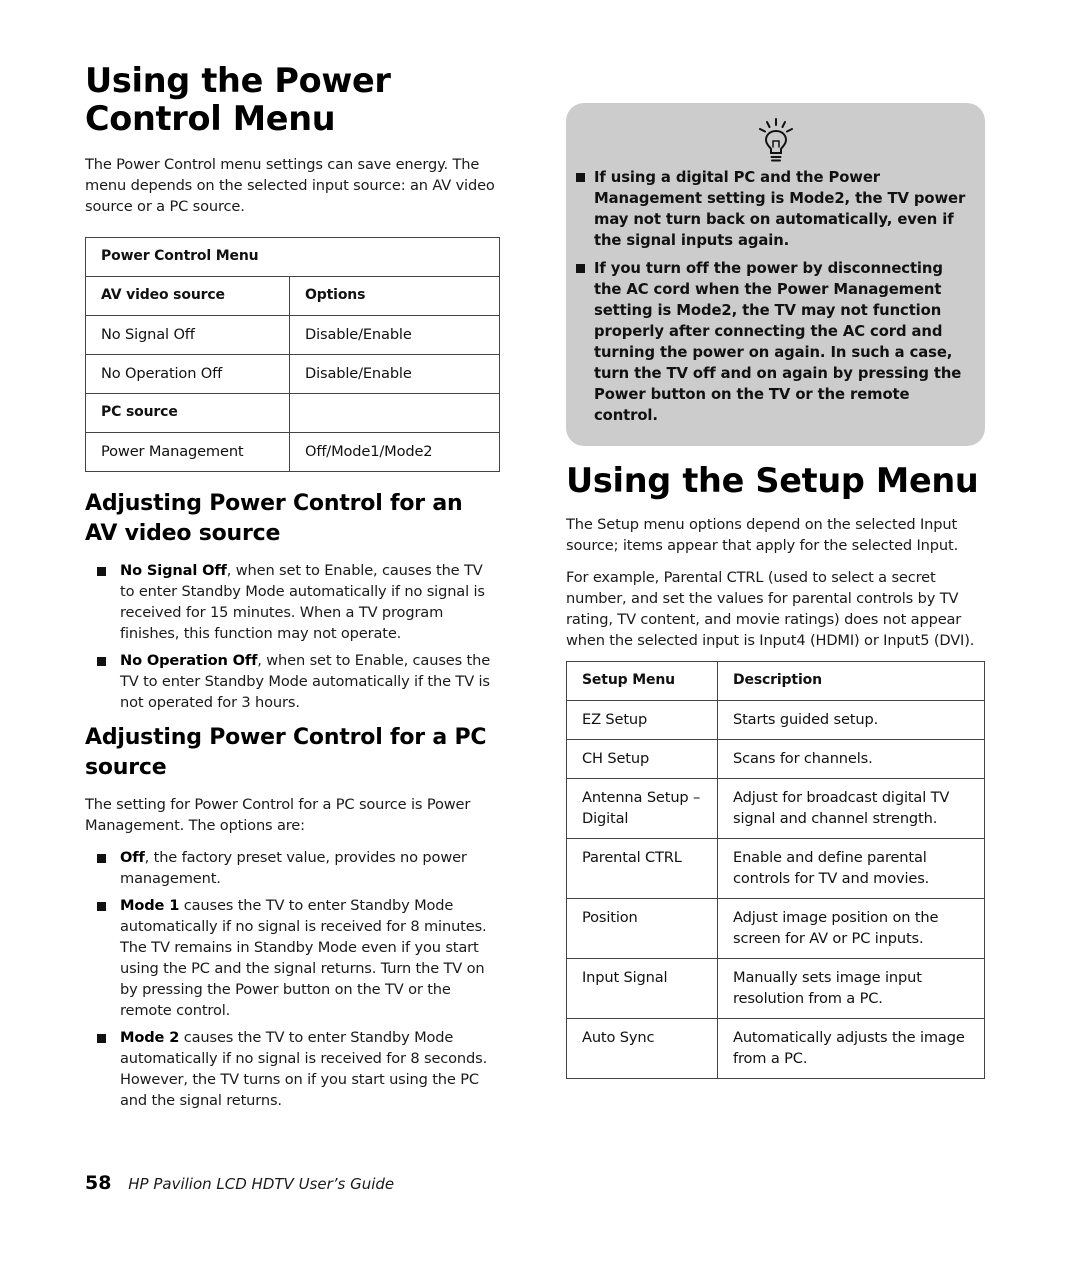 The height and width of the screenshot is (1270, 1080). Describe the element at coordinates (642, 808) in the screenshot. I see `table-cell: Antenna Setup – Digital` at that location.